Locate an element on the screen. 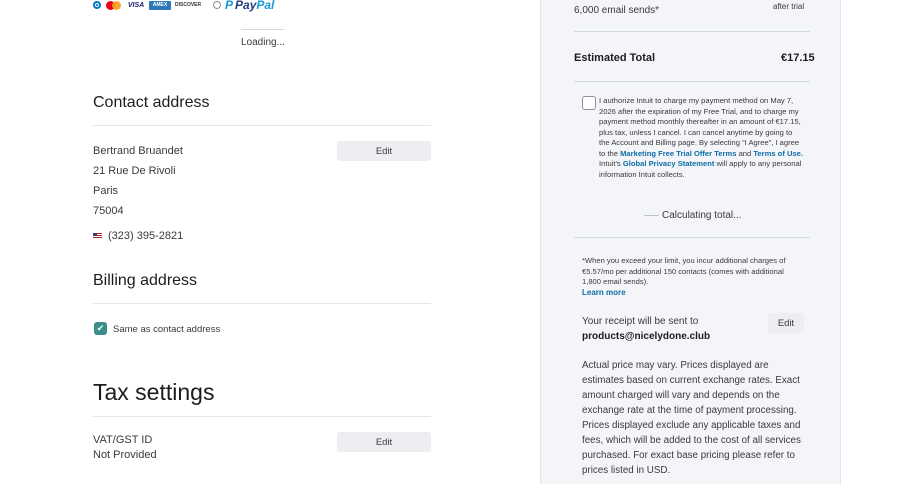 The image size is (900, 484). contact-street: 21 Rue De Rivoli is located at coordinates (134, 171).